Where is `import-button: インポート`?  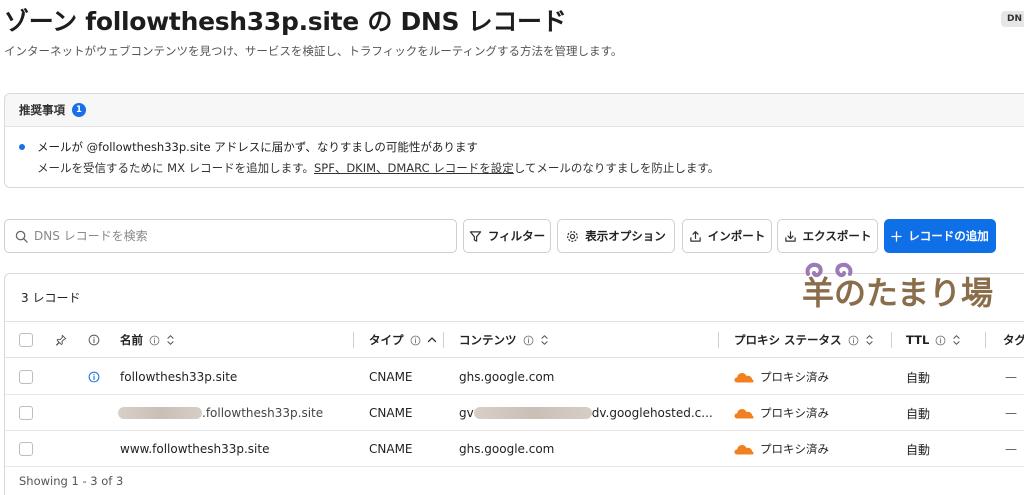
import-button: インポート is located at coordinates (727, 236).